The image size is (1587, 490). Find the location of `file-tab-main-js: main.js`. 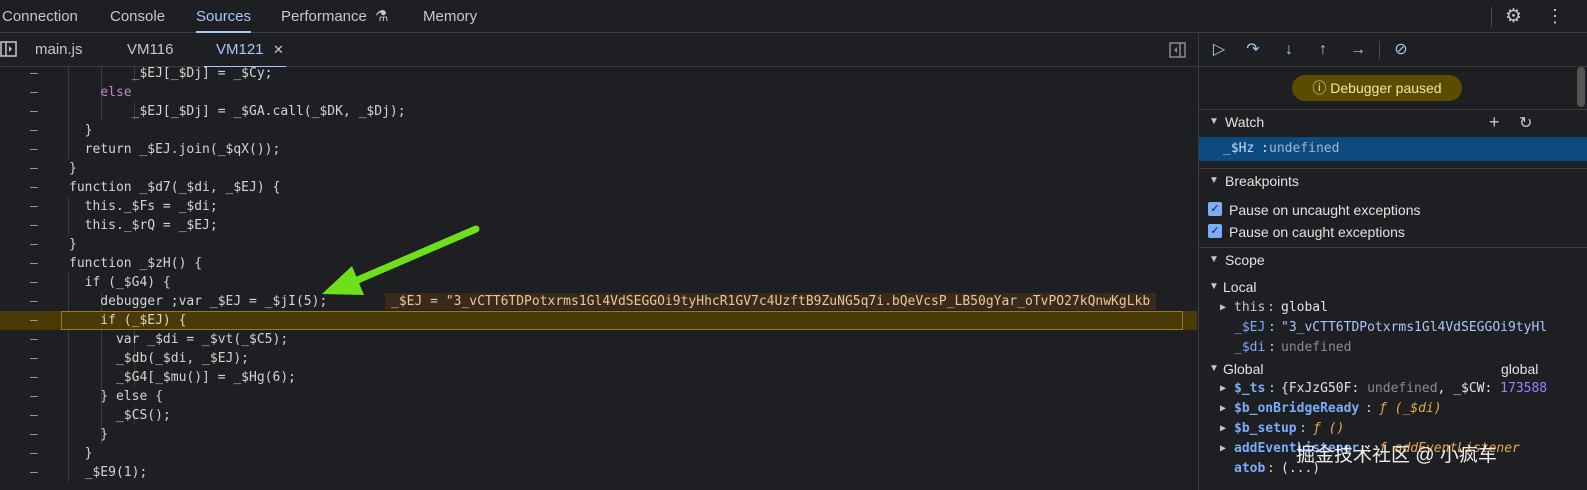

file-tab-main-js: main.js is located at coordinates (59, 50).